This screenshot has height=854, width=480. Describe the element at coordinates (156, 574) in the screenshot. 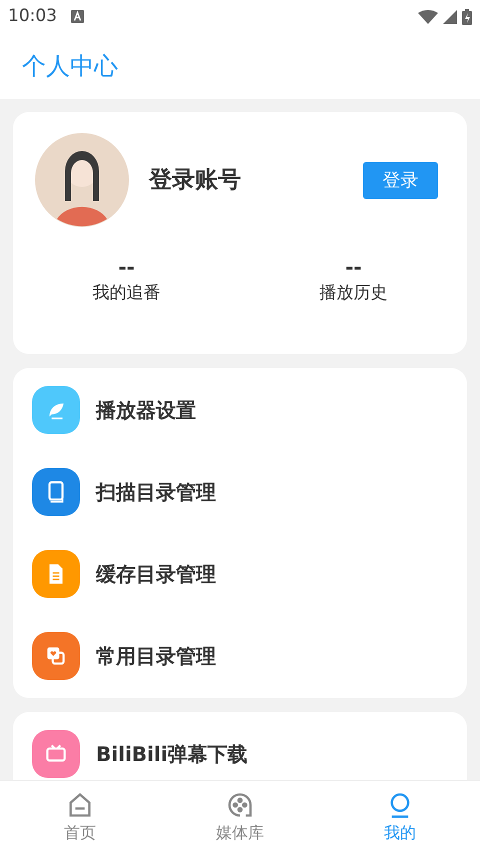

I see `menu-item-label: 缓存目录管理` at that location.